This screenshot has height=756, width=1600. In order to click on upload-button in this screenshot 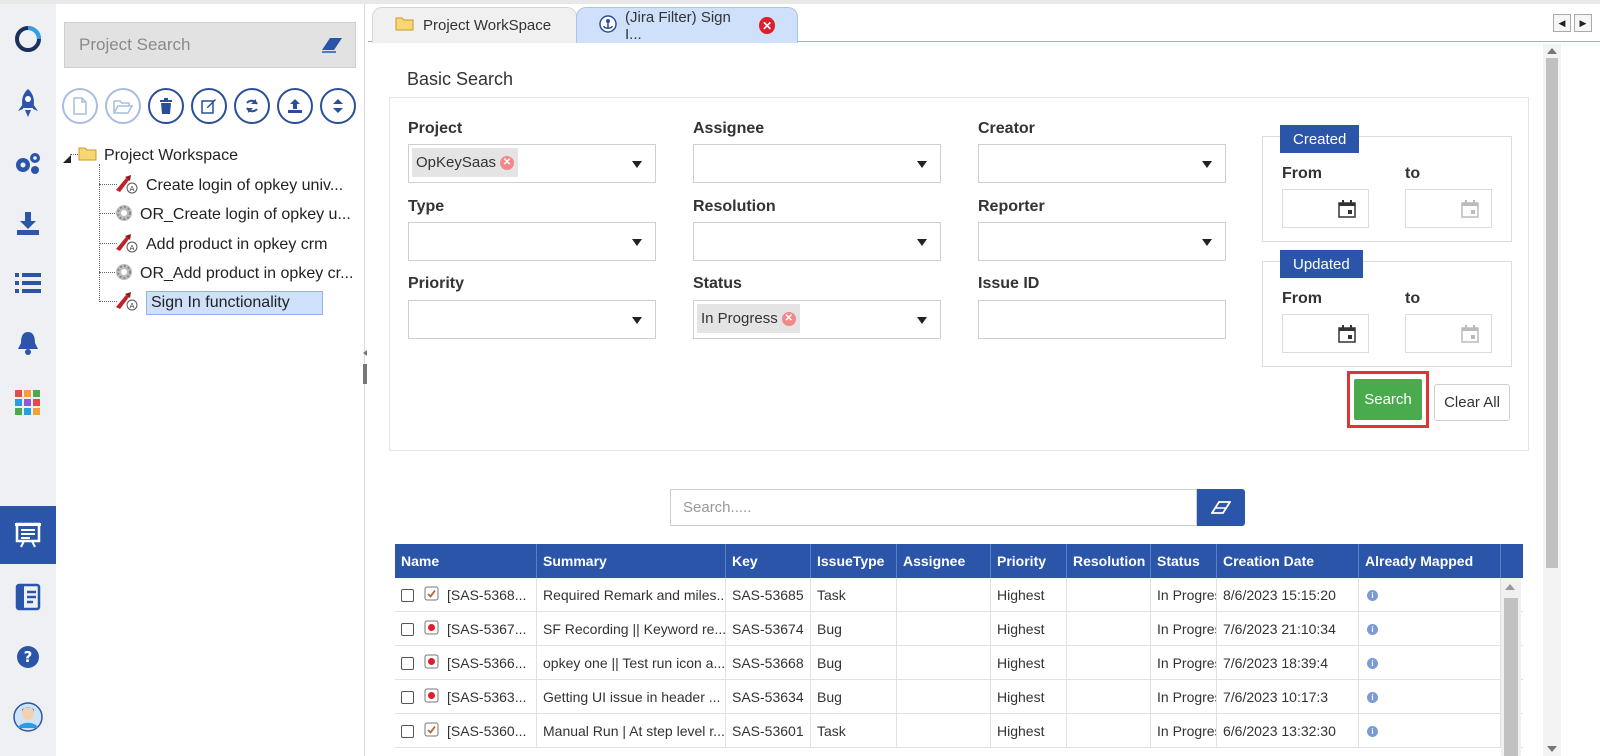, I will do `click(295, 106)`.